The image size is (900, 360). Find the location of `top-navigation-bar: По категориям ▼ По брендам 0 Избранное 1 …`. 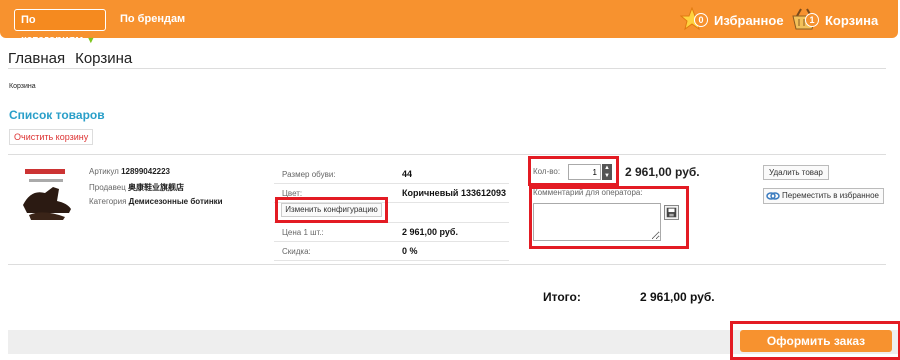

top-navigation-bar: По категориям ▼ По брендам 0 Избранное 1 … is located at coordinates (449, 23).